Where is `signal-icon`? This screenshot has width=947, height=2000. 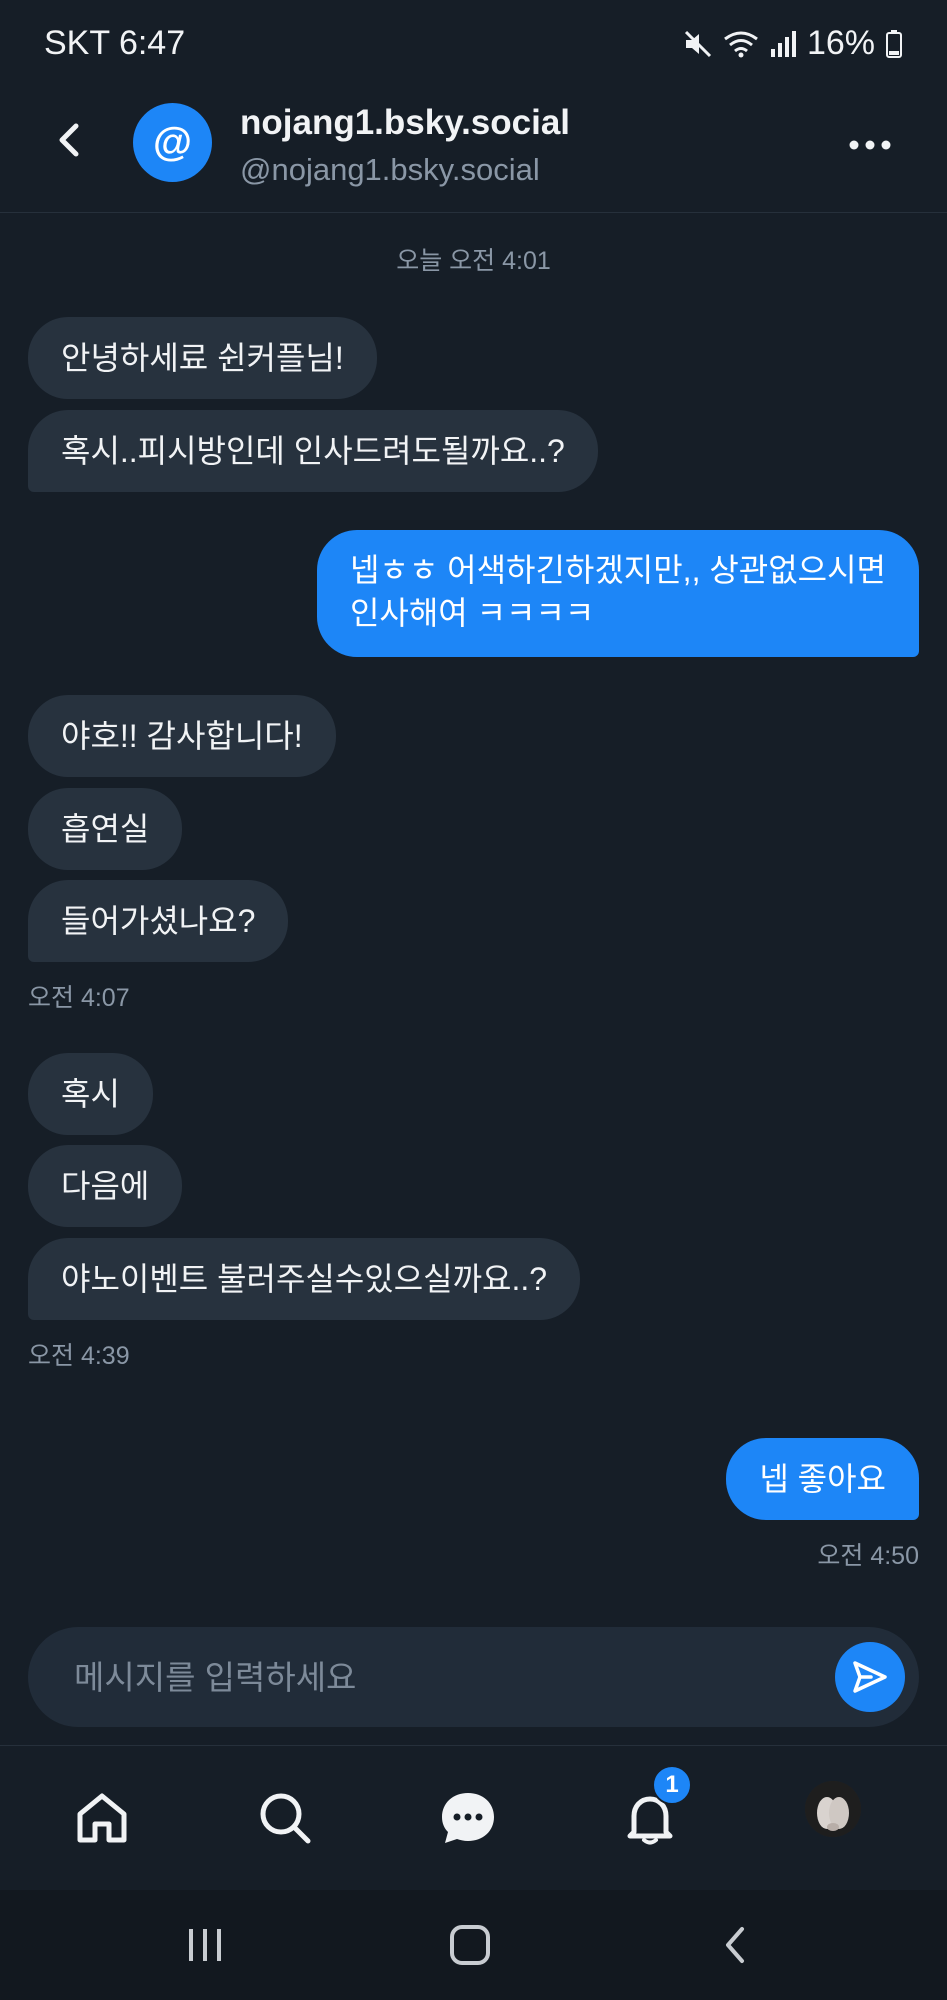
signal-icon is located at coordinates (783, 43).